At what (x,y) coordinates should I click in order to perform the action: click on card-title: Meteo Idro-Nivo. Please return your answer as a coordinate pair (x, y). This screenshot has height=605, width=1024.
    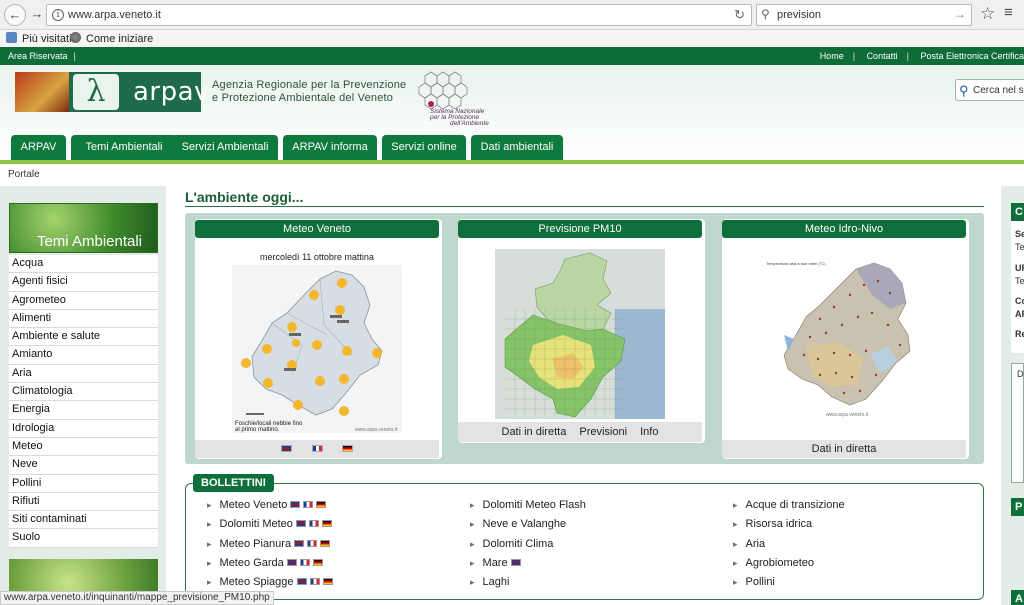
    Looking at the image, I should click on (844, 229).